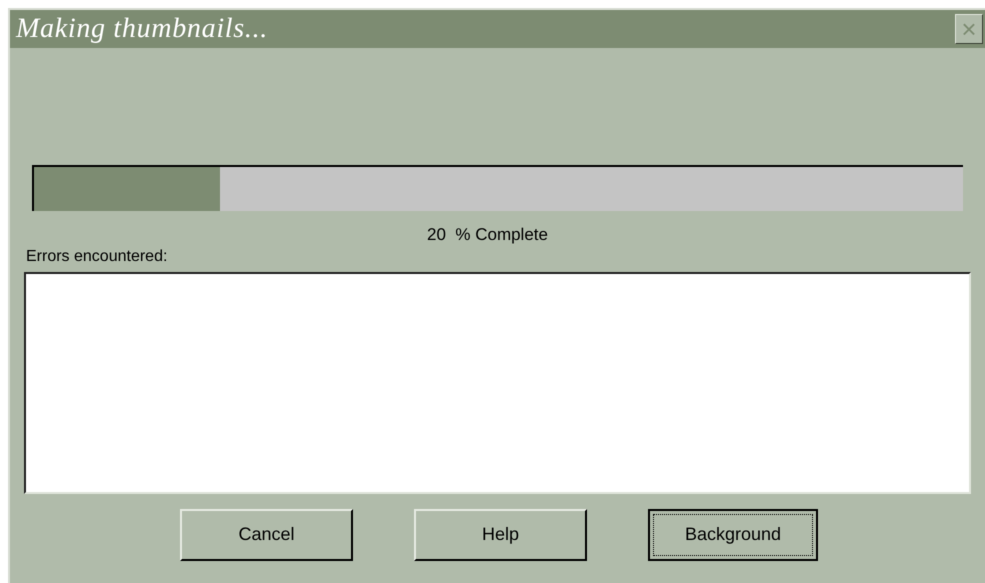 Image resolution: width=985 pixels, height=583 pixels. Describe the element at coordinates (500, 534) in the screenshot. I see `dialog-button: Help` at that location.